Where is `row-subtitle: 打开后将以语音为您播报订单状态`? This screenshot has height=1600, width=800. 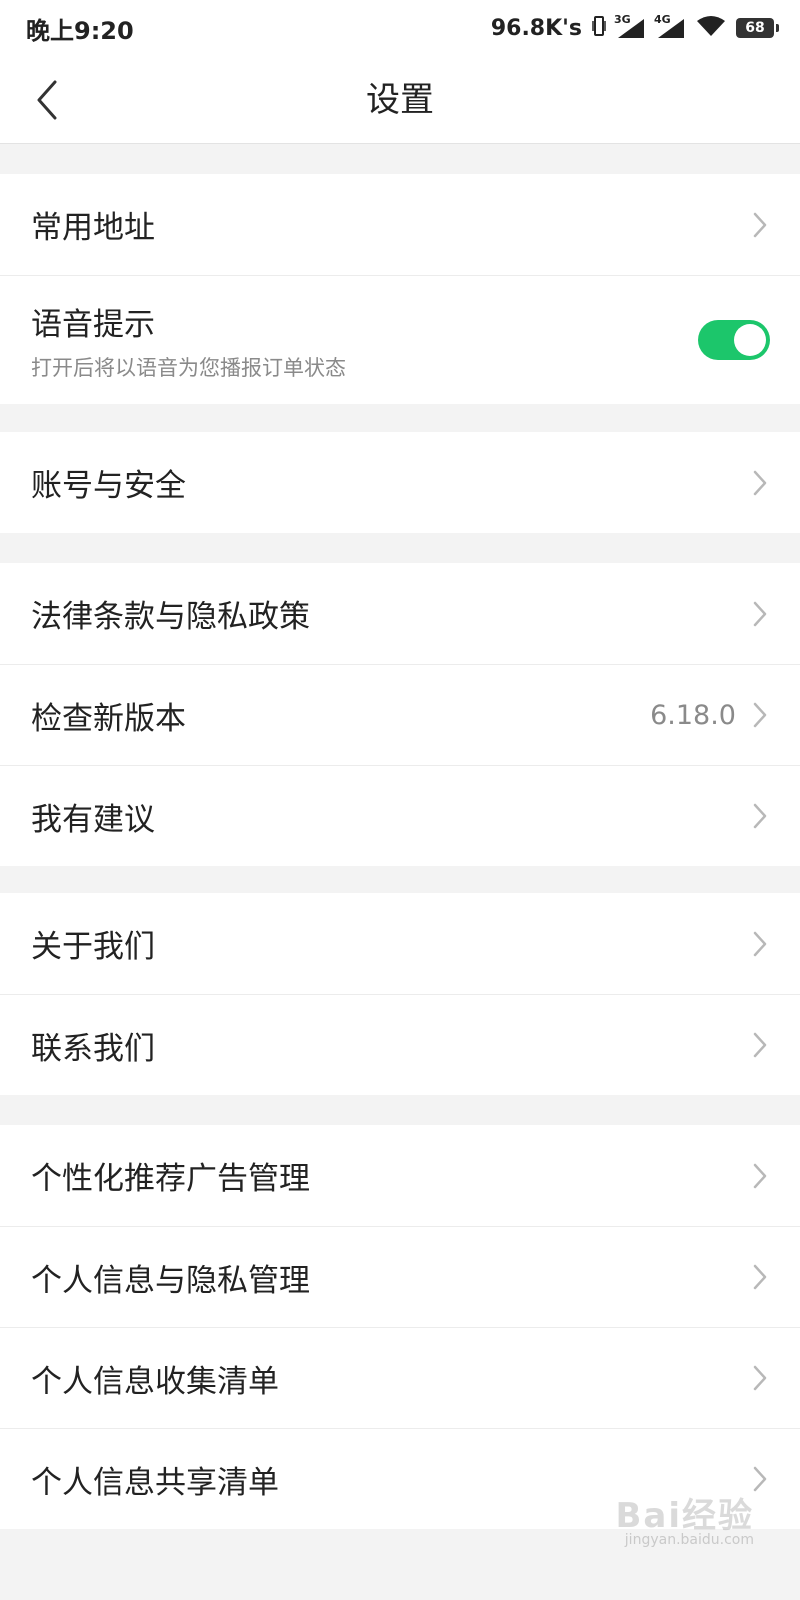 row-subtitle: 打开后将以语音为您播报订单状态 is located at coordinates (188, 367).